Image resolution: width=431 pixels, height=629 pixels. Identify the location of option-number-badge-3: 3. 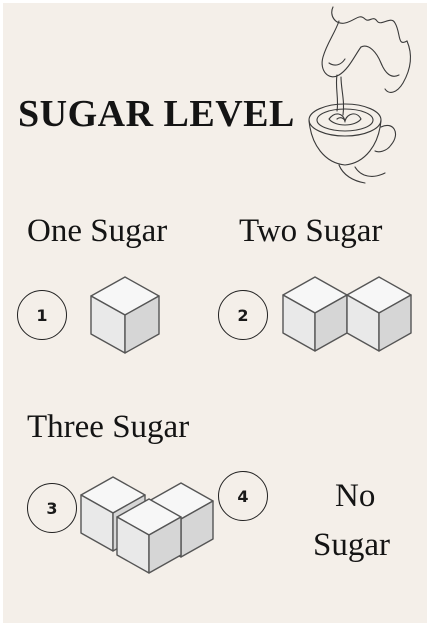
(52, 508).